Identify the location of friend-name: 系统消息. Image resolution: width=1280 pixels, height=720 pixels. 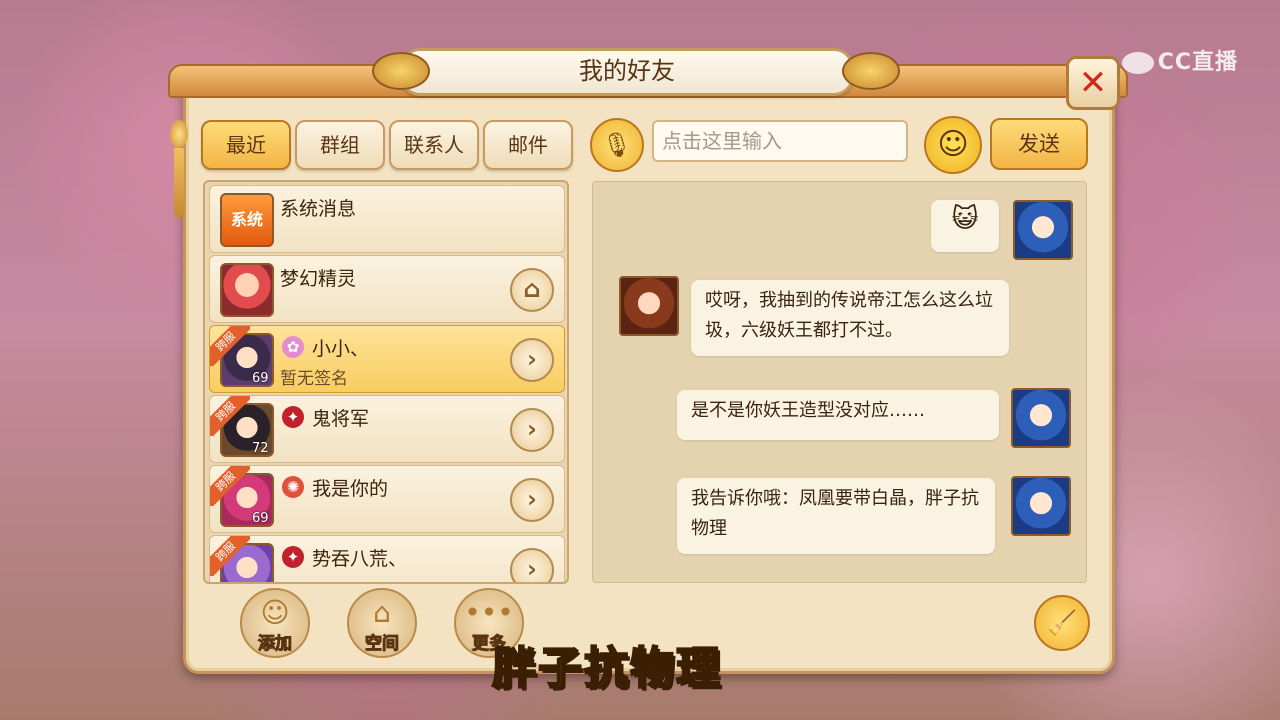
(318, 209).